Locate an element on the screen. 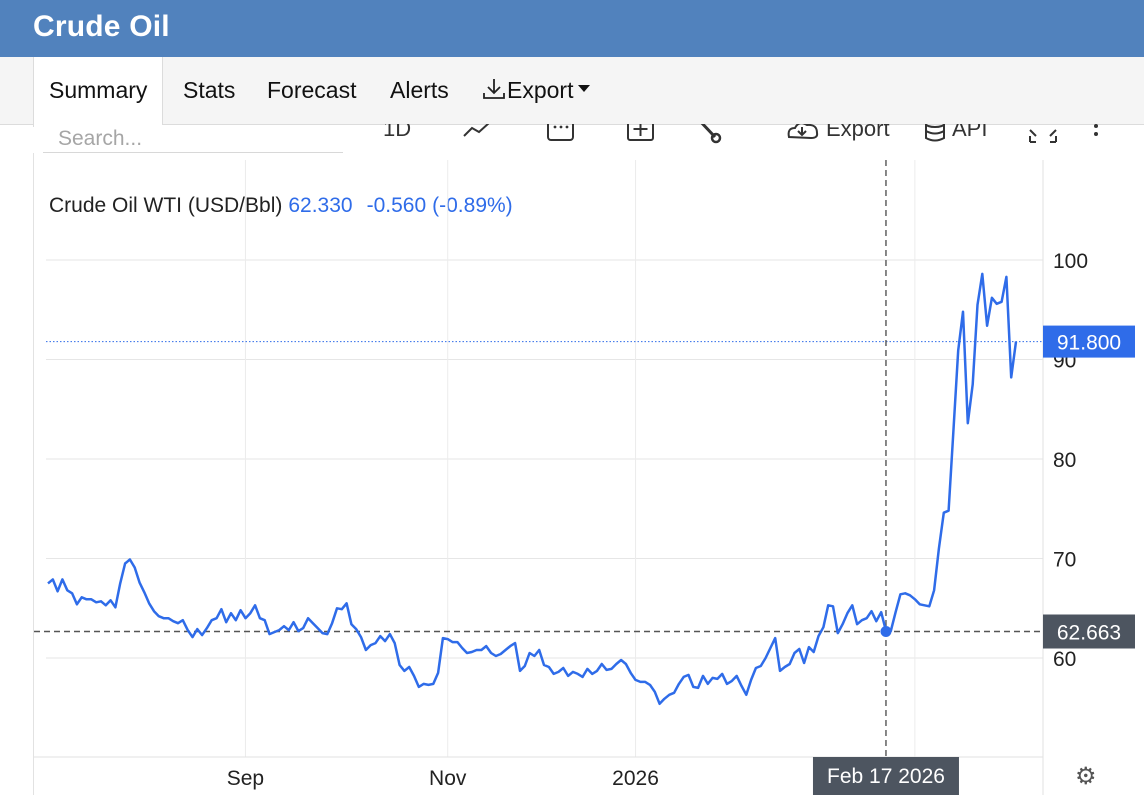 The height and width of the screenshot is (795, 1144). crosshair-marker is located at coordinates (886, 632).